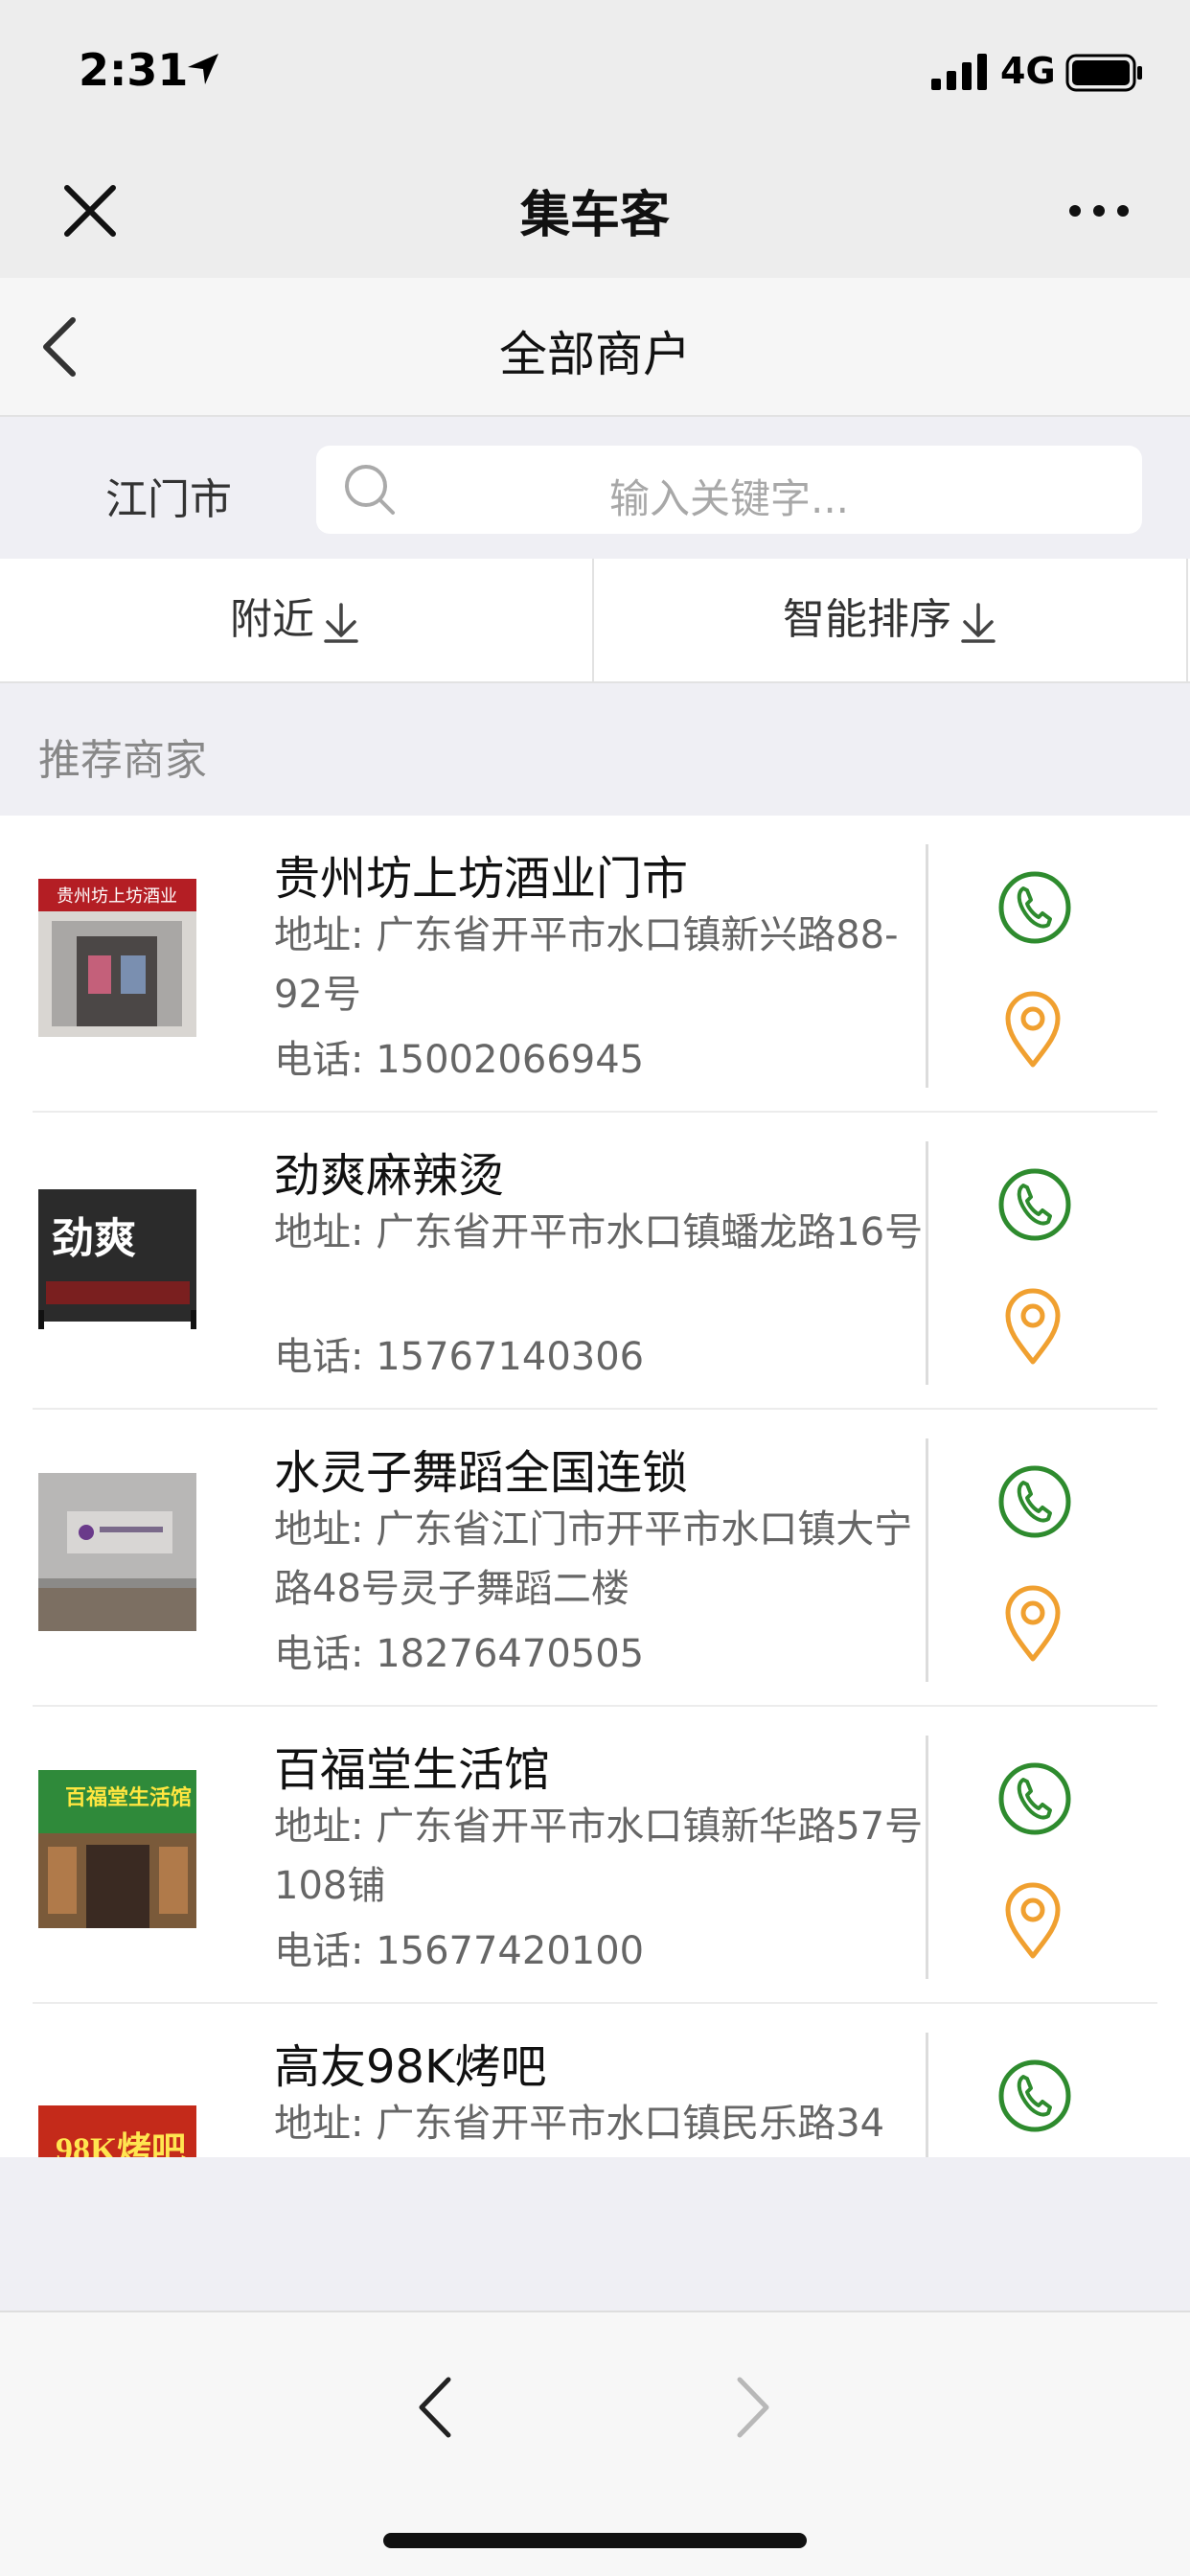 The height and width of the screenshot is (2576, 1190). Describe the element at coordinates (587, 965) in the screenshot. I see `merchant-address: 地址: 广东省开平市水口镇新兴路88-92号` at that location.